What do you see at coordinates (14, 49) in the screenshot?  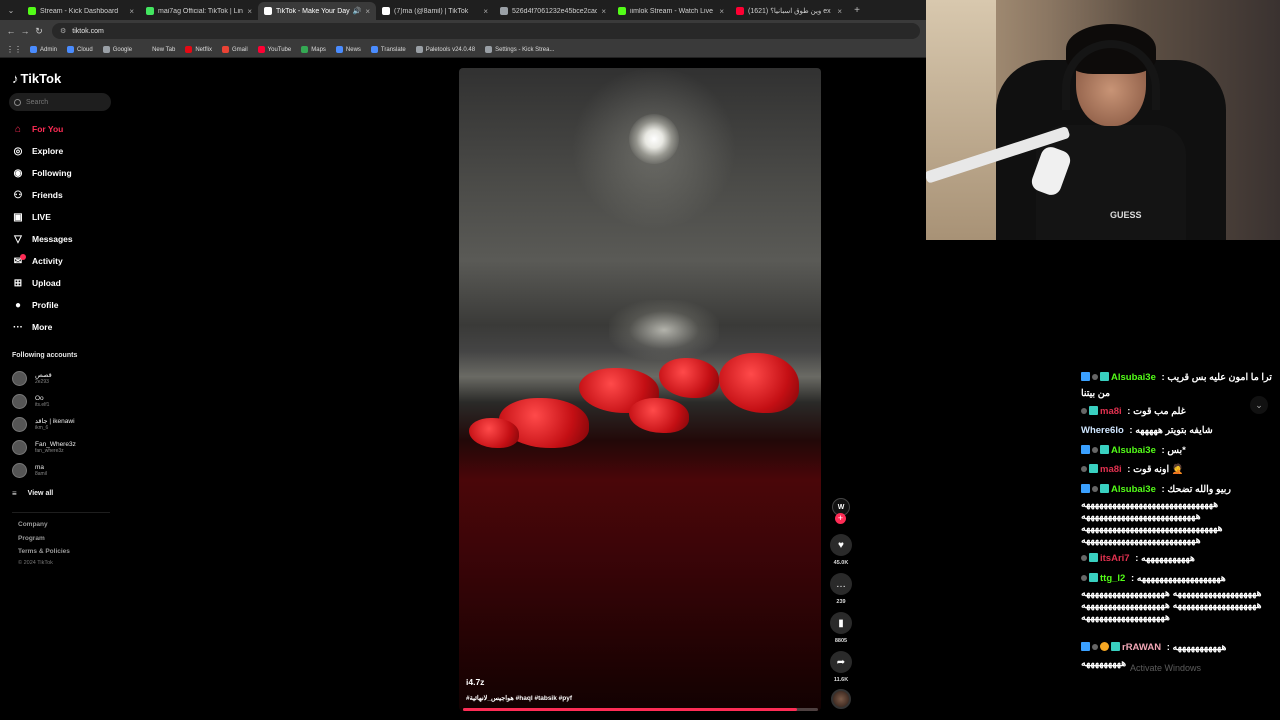 I see `apps-icon: ⋮⋮` at bounding box center [14, 49].